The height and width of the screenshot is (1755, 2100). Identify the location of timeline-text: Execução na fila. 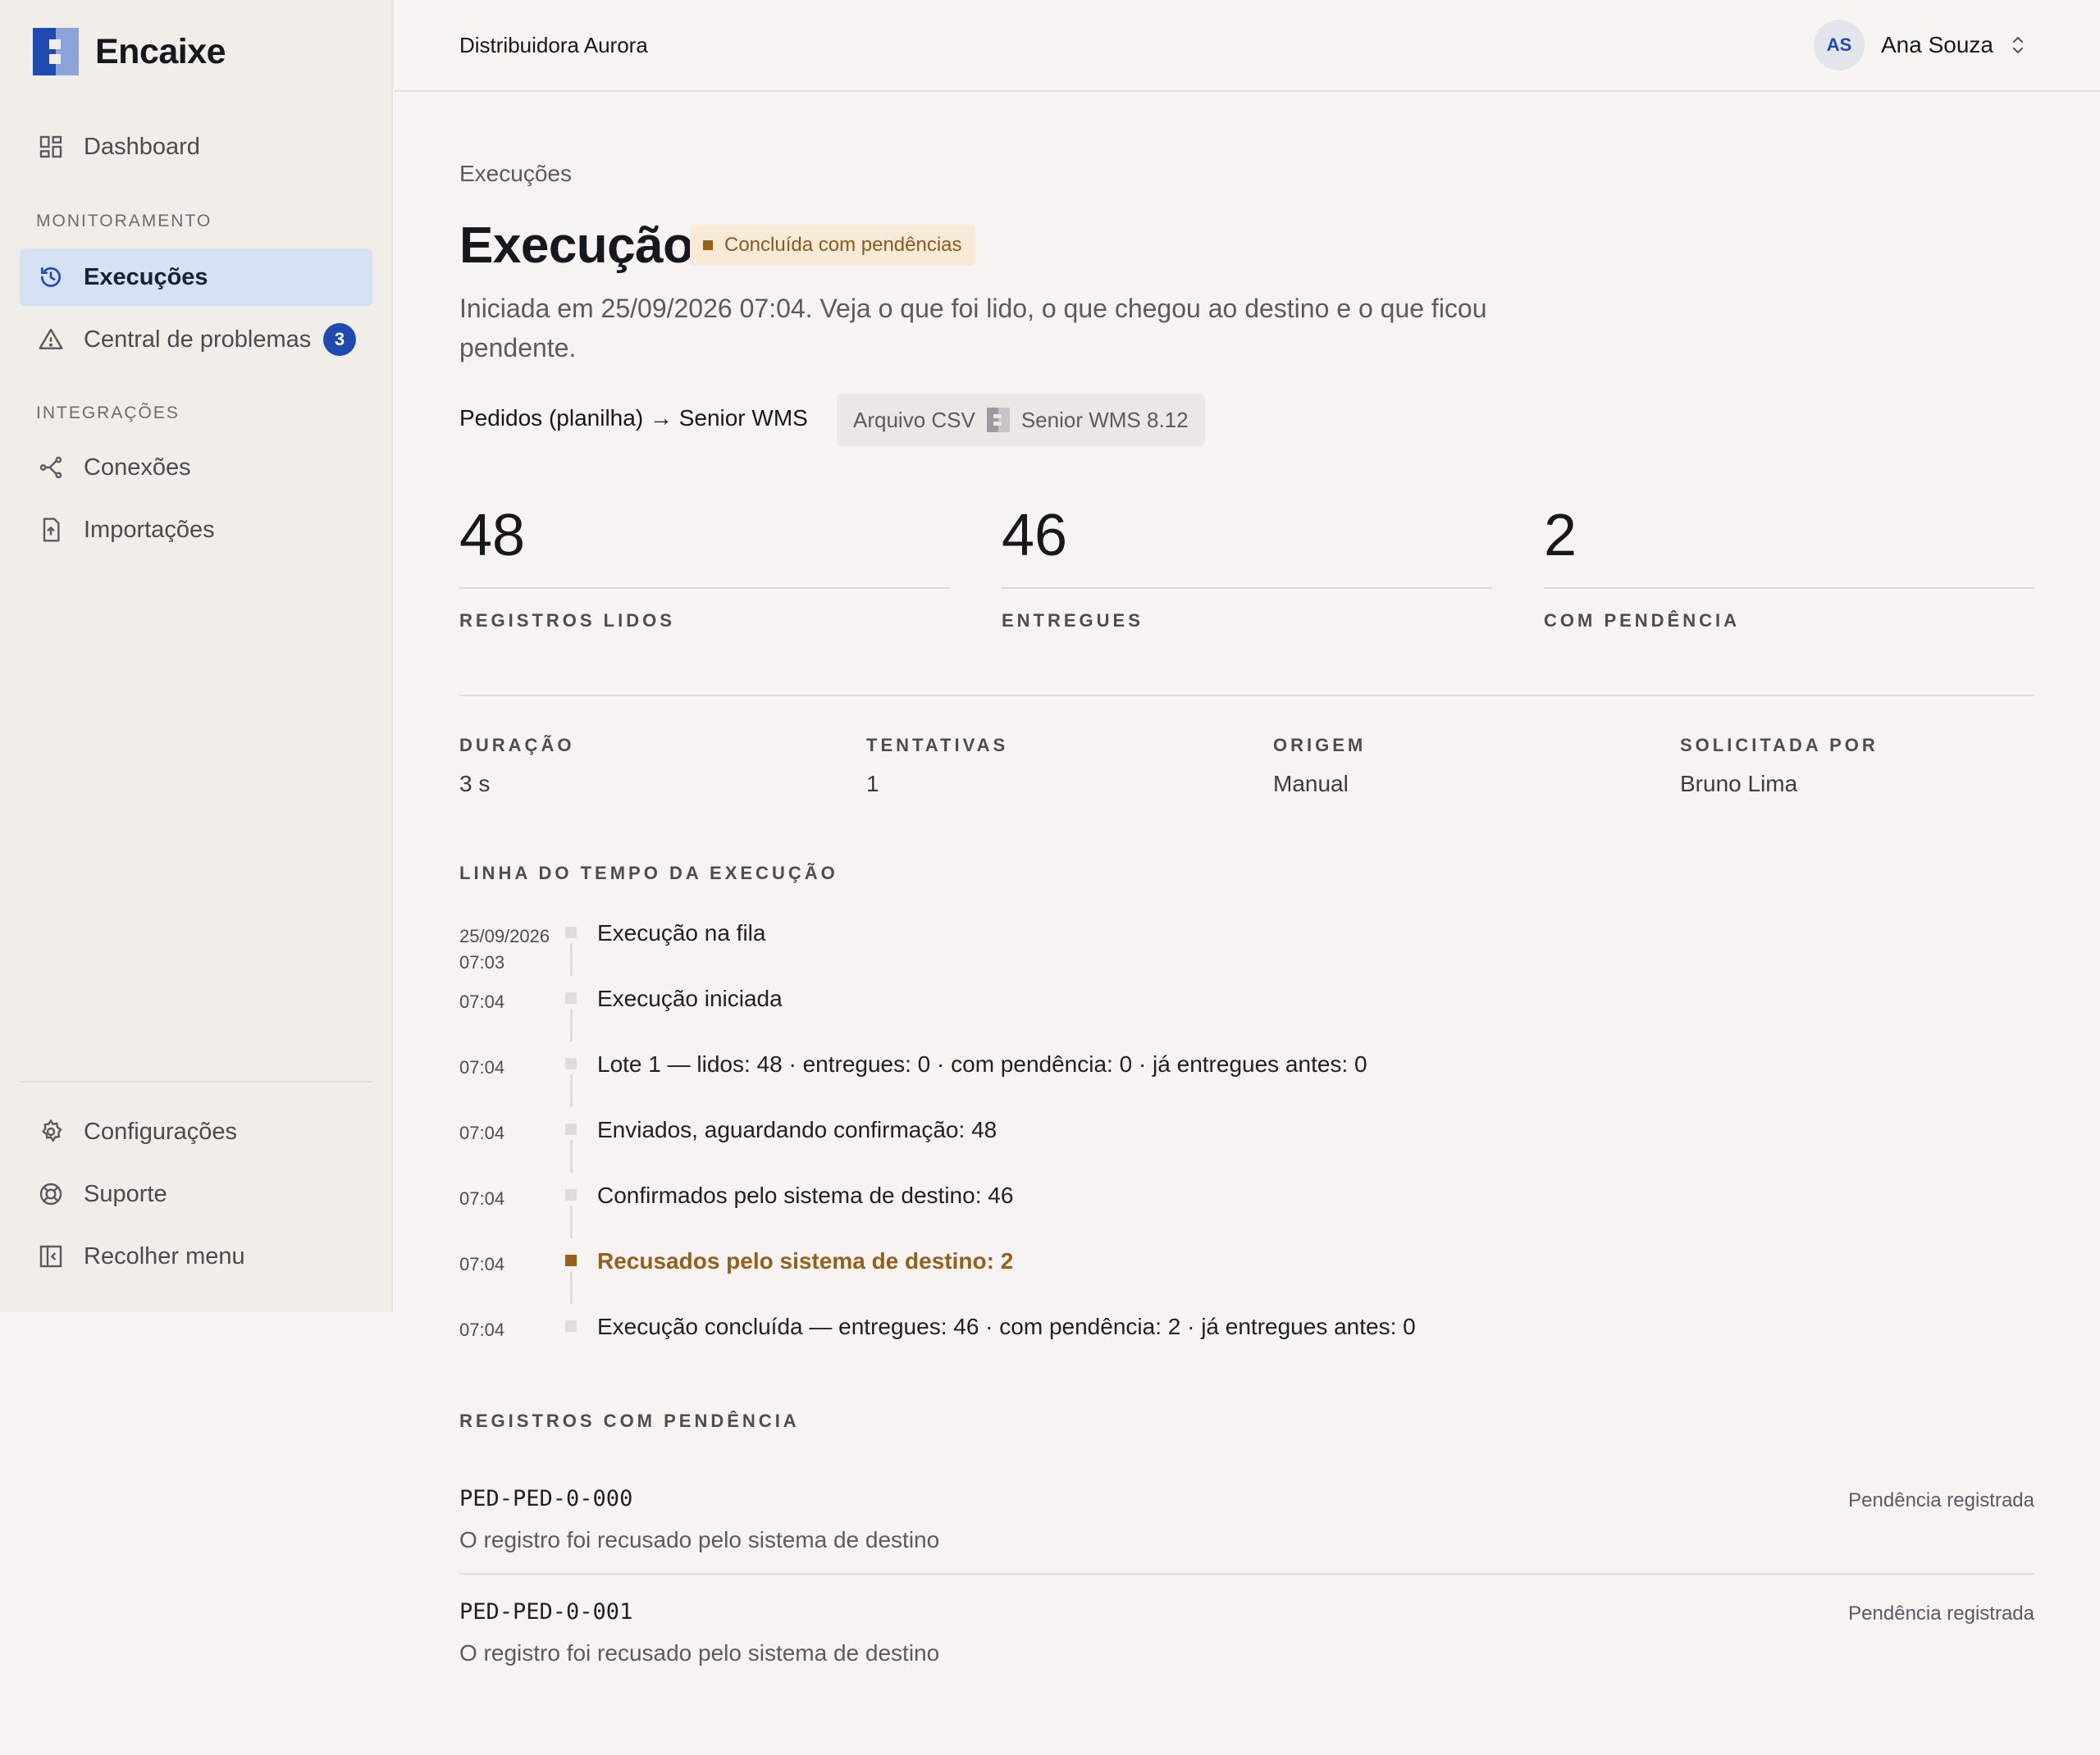
(682, 933).